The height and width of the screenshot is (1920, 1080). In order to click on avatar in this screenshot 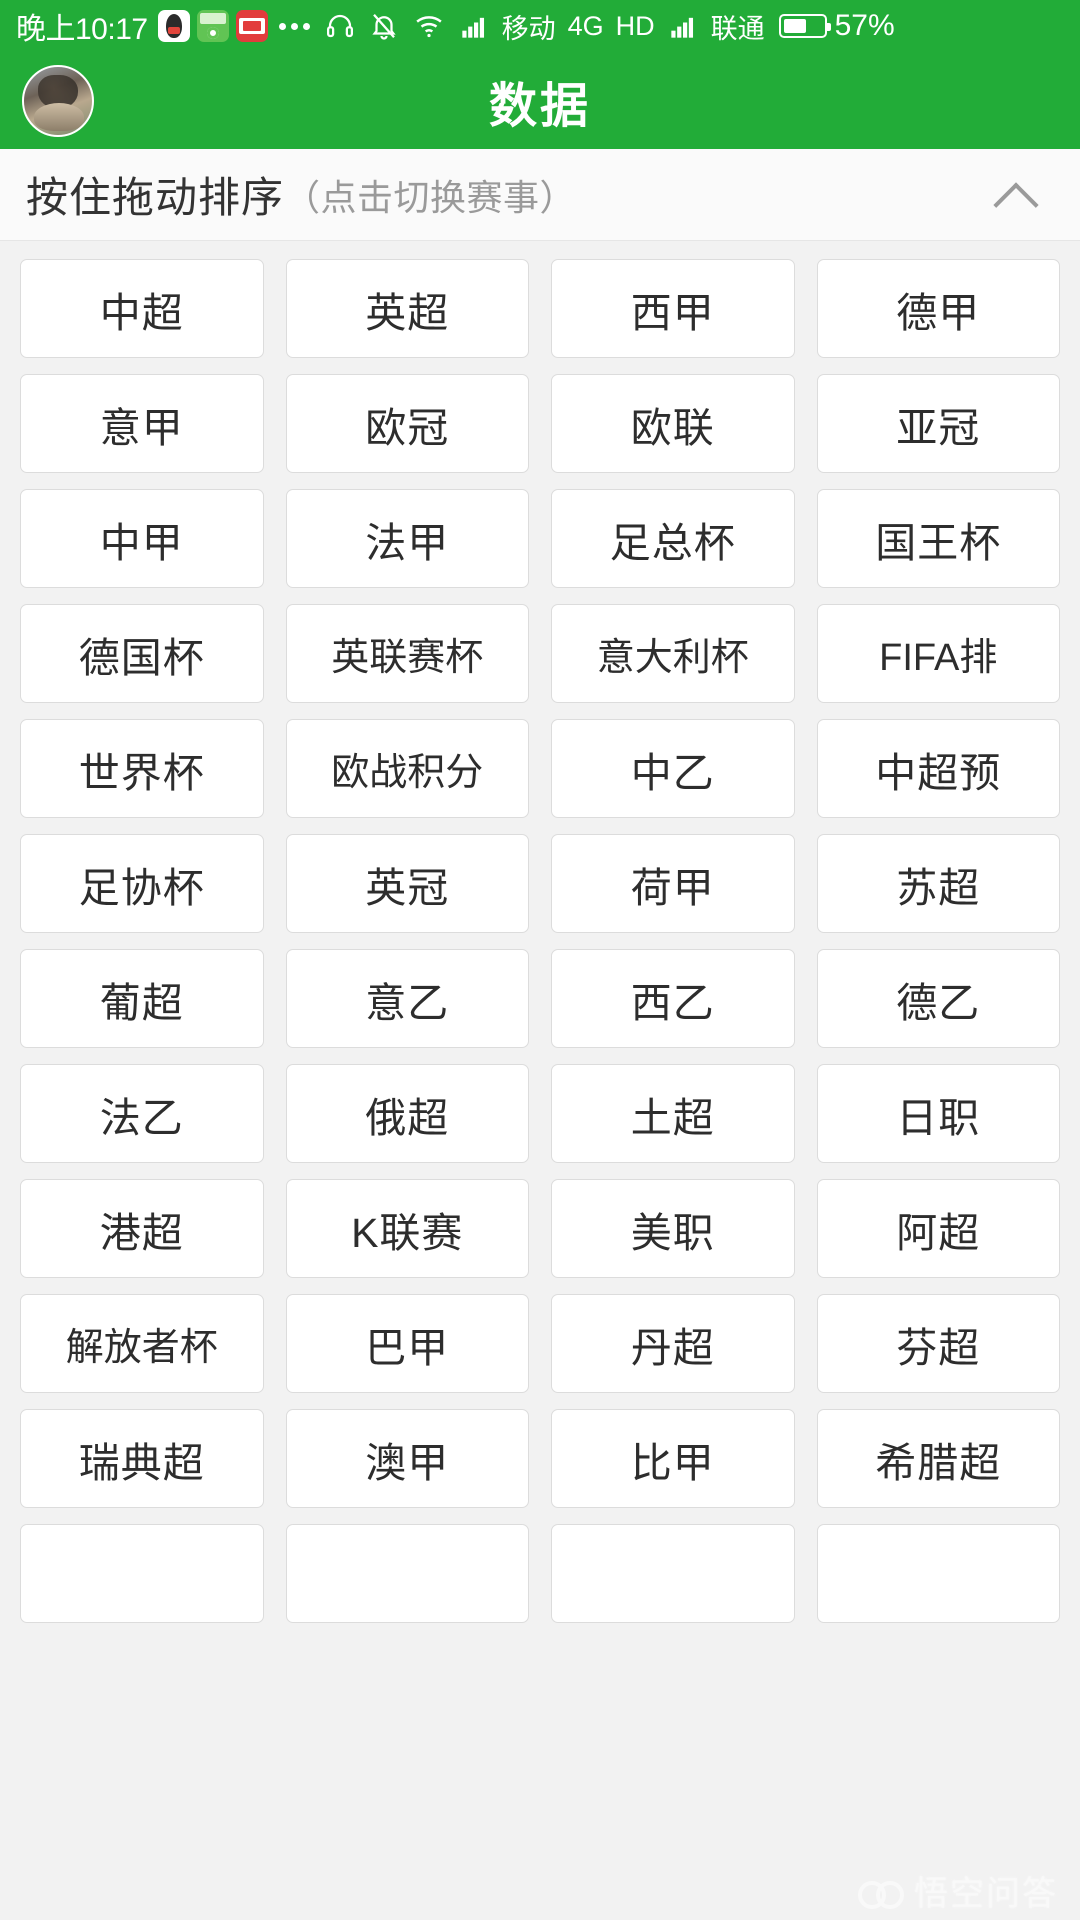, I will do `click(58, 100)`.